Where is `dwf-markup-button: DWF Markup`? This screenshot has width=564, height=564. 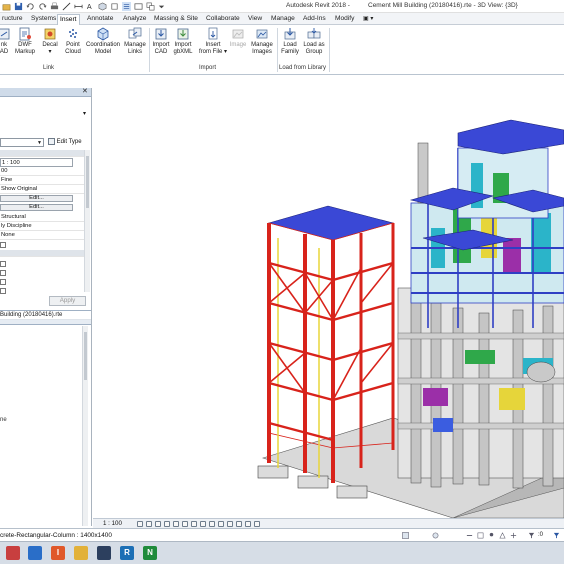
dwf-markup-button: DWF Markup is located at coordinates (25, 41).